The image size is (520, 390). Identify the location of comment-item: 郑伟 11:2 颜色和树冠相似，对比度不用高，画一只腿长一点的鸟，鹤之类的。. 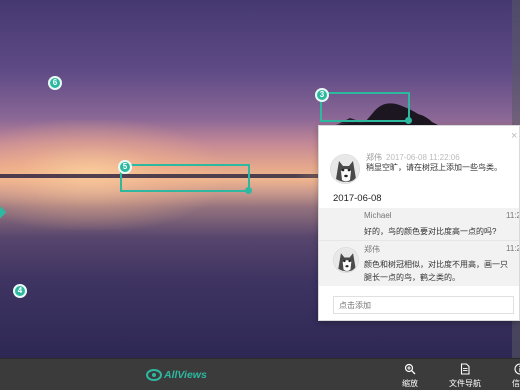
(419, 263).